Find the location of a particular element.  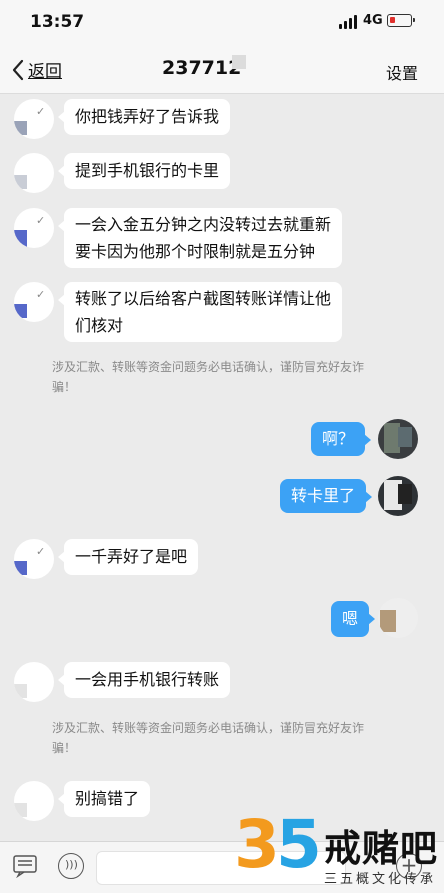

watermark-digit: 5 is located at coordinates (298, 844).